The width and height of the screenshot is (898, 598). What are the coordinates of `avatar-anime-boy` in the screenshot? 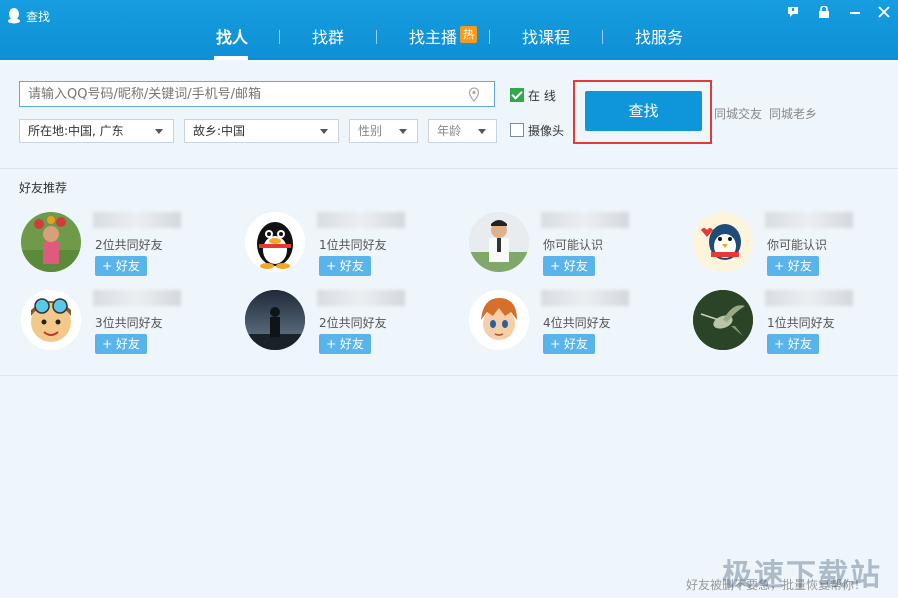 It's located at (499, 320).